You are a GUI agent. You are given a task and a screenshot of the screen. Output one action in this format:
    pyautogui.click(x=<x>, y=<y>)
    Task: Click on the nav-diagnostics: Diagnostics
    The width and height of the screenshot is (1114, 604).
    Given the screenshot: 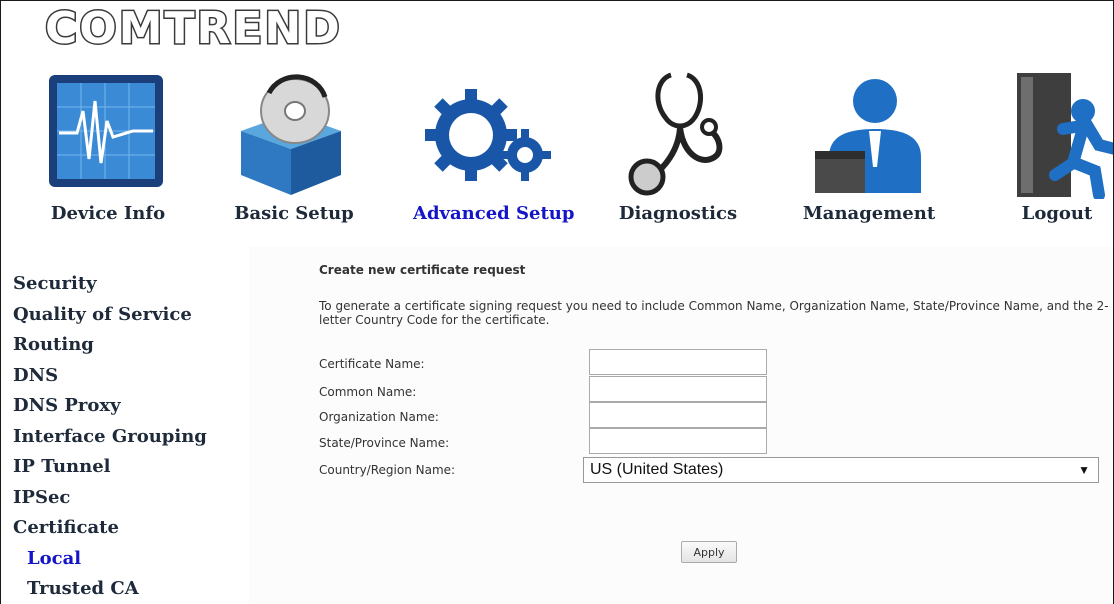 What is the action you would take?
    pyautogui.click(x=678, y=151)
    